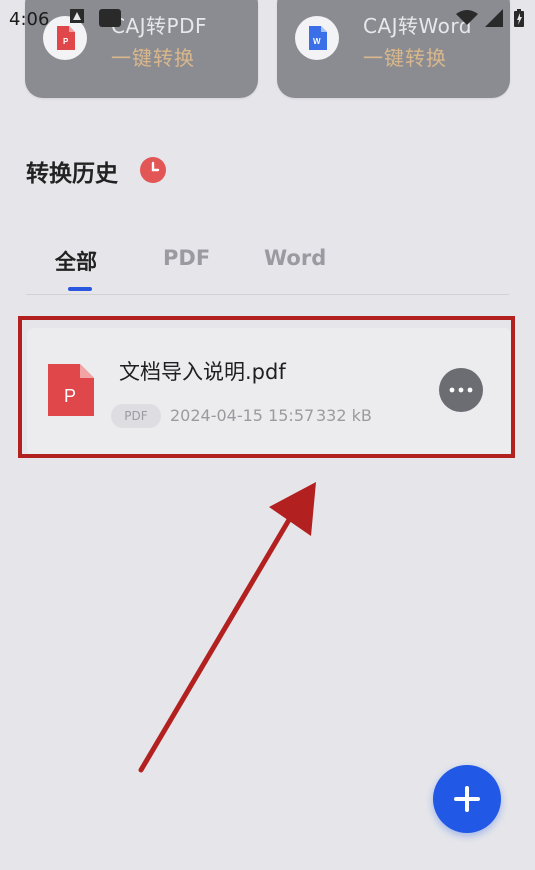 This screenshot has height=870, width=535. What do you see at coordinates (267, 19) in the screenshot?
I see `status-bar: 4:06` at bounding box center [267, 19].